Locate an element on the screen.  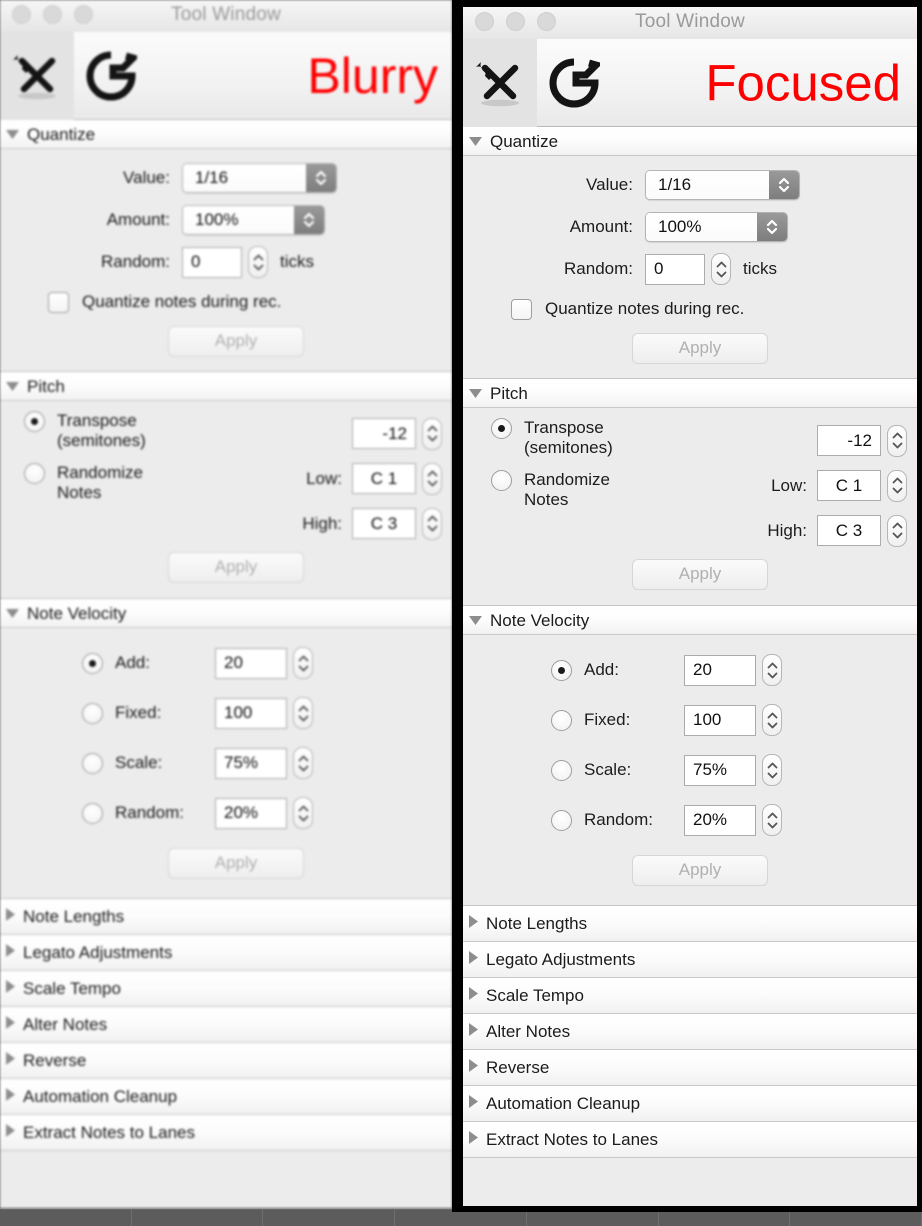
pitch-transpose-stepper is located at coordinates (897, 440).